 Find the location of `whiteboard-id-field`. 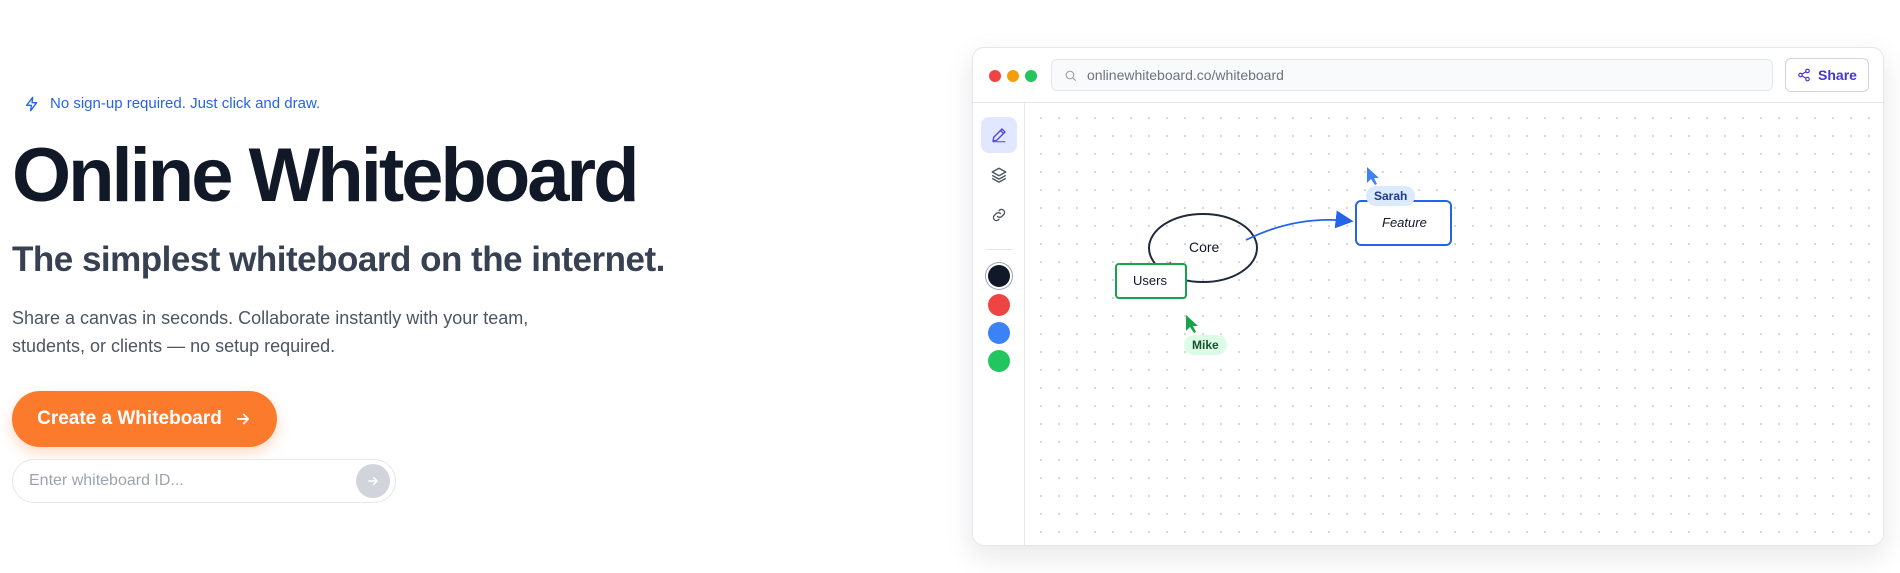

whiteboard-id-field is located at coordinates (204, 481).